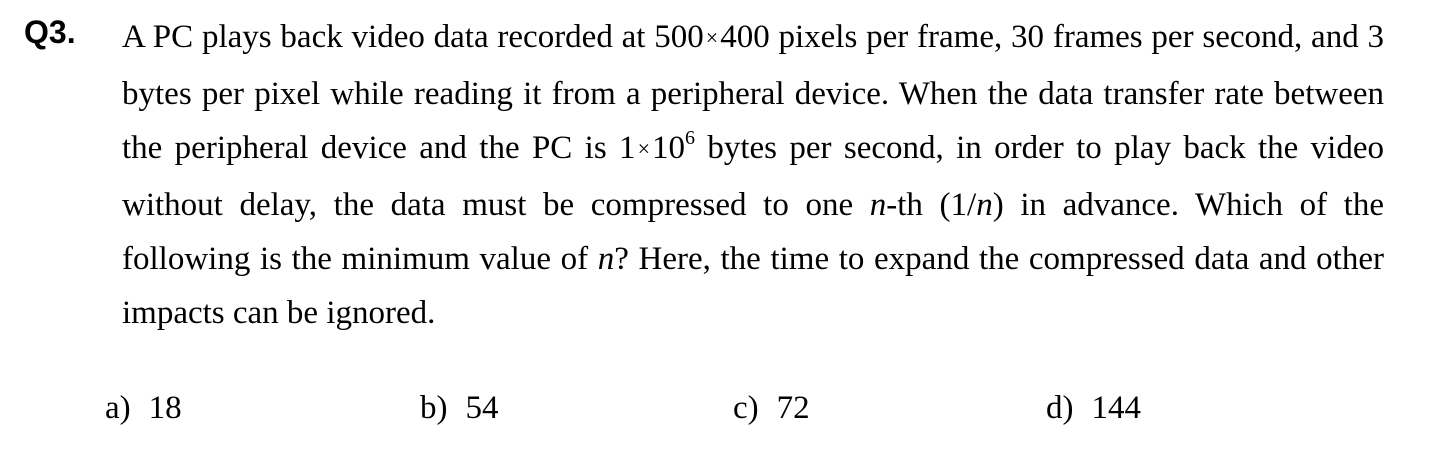 The height and width of the screenshot is (455, 1450). What do you see at coordinates (143, 408) in the screenshot?
I see `choice-a: a) 18` at bounding box center [143, 408].